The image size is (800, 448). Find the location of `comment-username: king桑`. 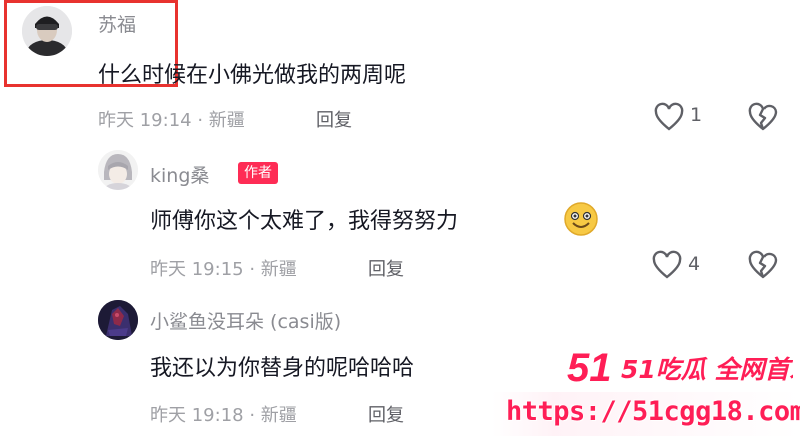

comment-username: king桑 is located at coordinates (179, 174).